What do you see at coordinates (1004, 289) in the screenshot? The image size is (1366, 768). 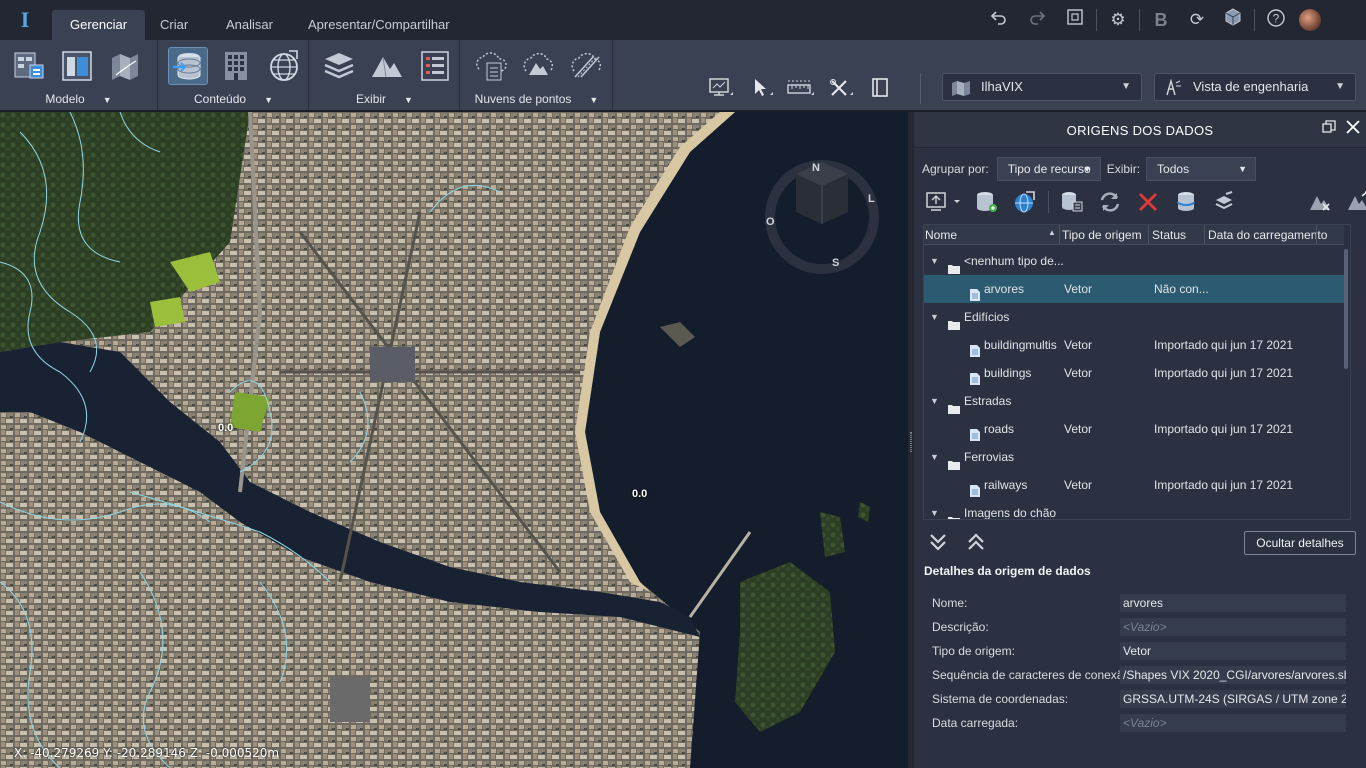 I see `tree-row-name: arvores` at bounding box center [1004, 289].